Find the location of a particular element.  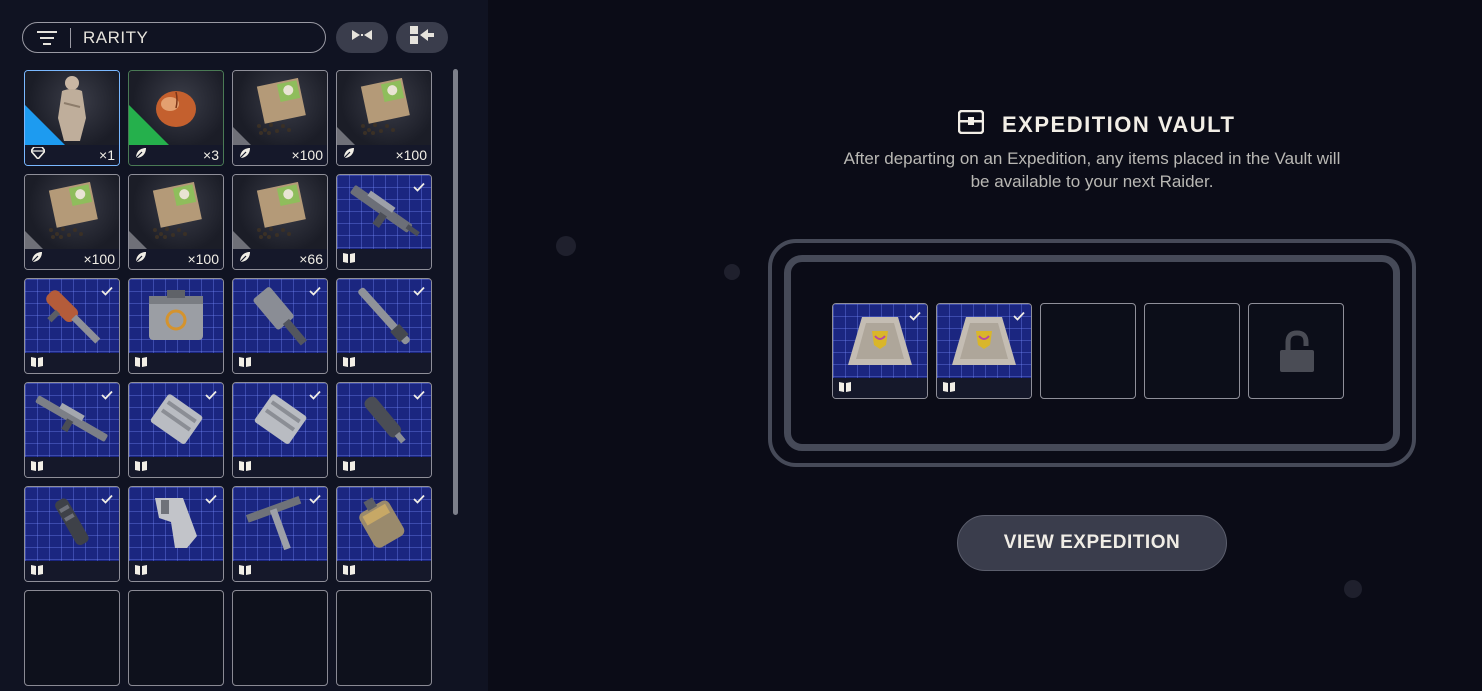

inventory-slot-launcher-blueprint is located at coordinates (72, 326).